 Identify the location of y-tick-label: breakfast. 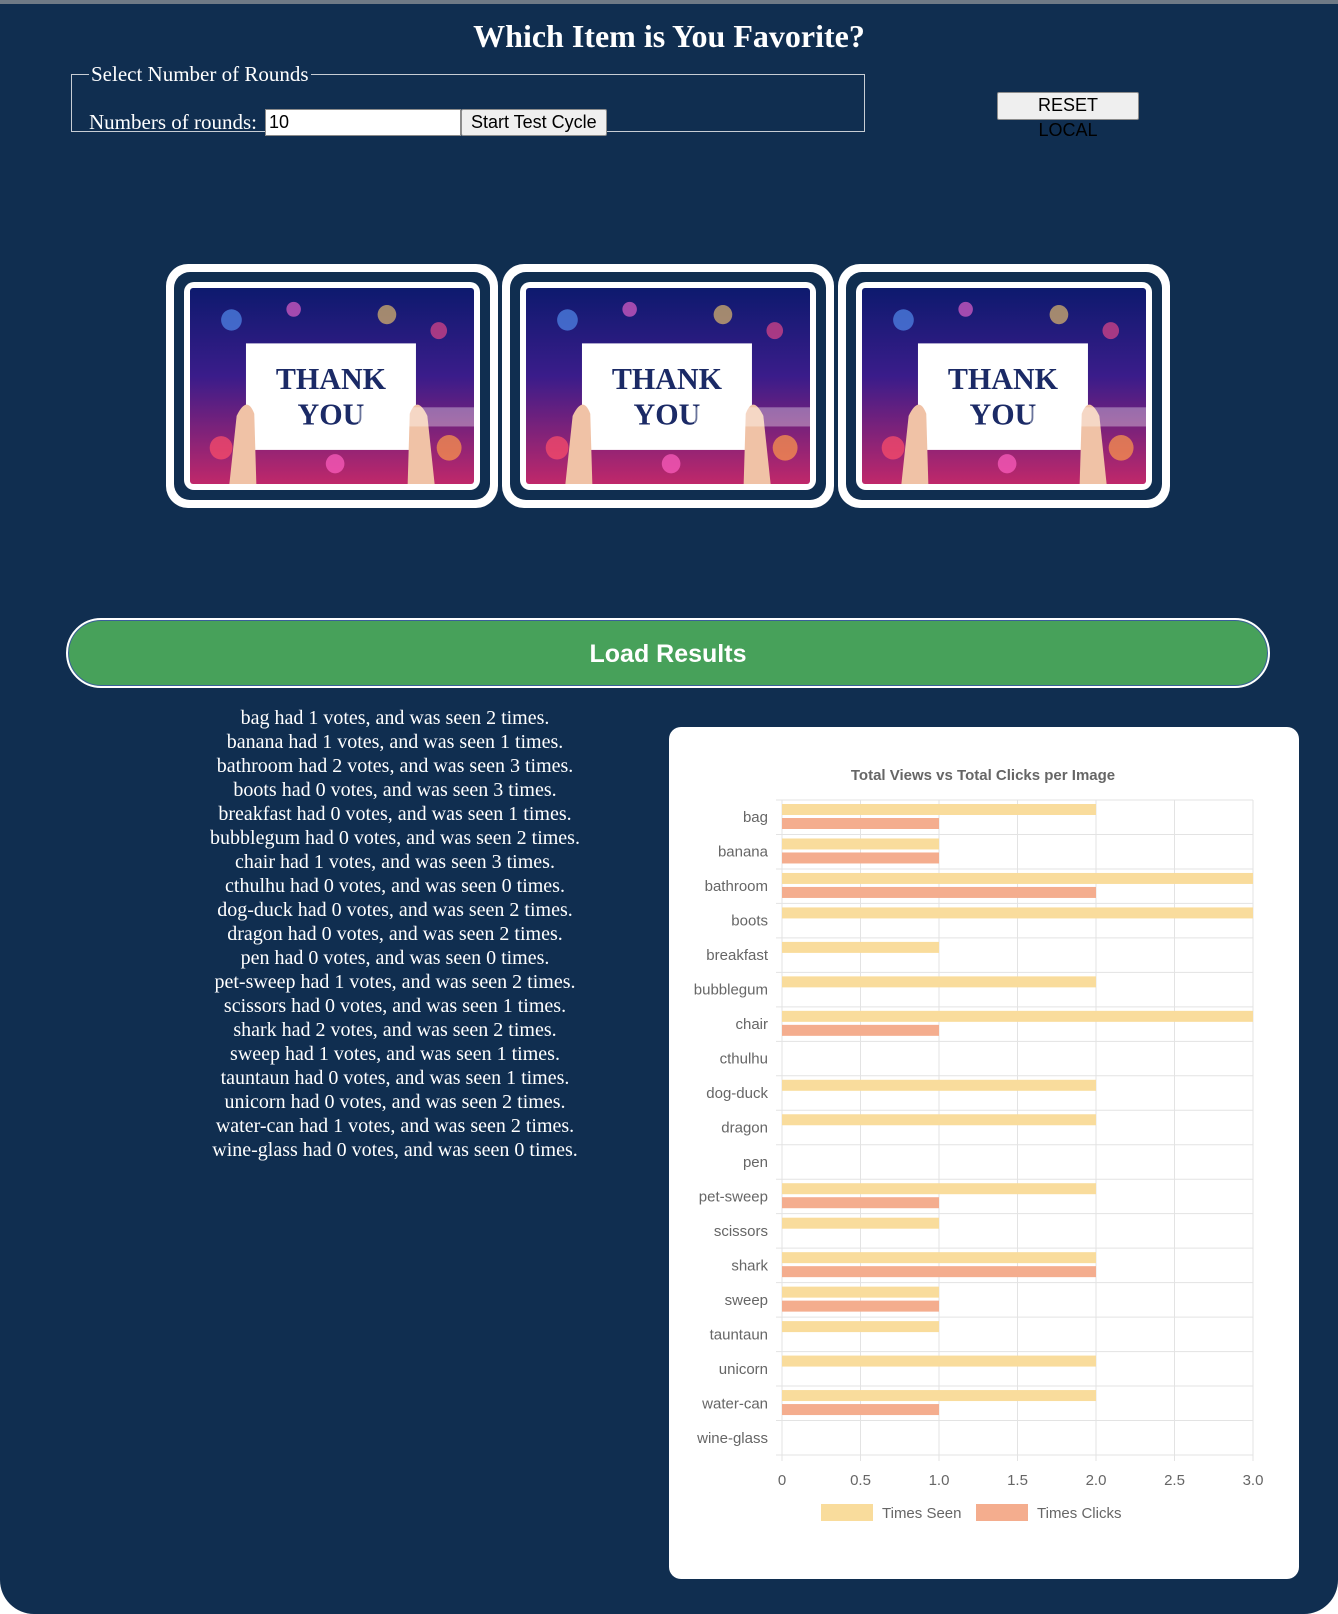
(737, 955).